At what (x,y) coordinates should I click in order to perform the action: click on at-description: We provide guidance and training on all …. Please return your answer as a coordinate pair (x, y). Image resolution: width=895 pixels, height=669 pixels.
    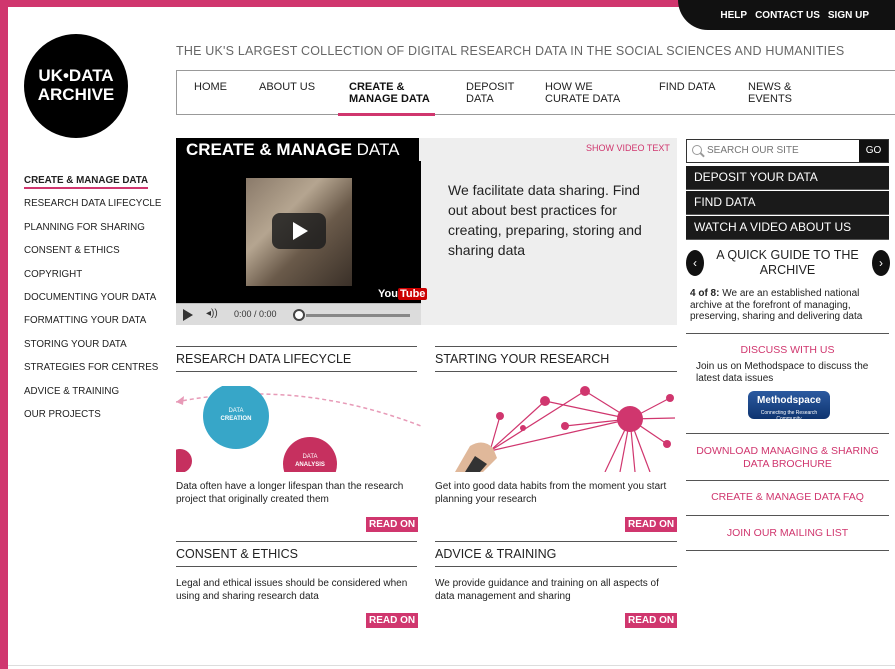
    Looking at the image, I should click on (547, 590).